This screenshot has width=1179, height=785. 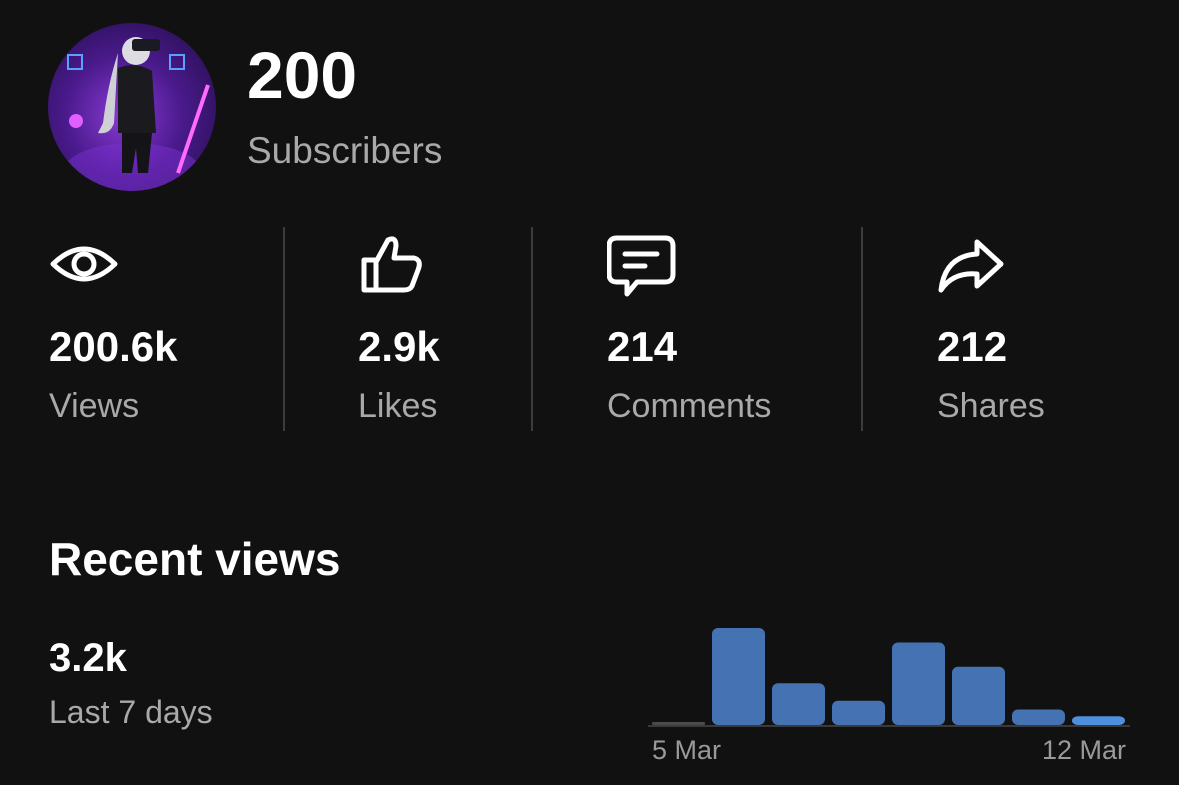 What do you see at coordinates (858, 712) in the screenshot?
I see `chart-bar-8-mar` at bounding box center [858, 712].